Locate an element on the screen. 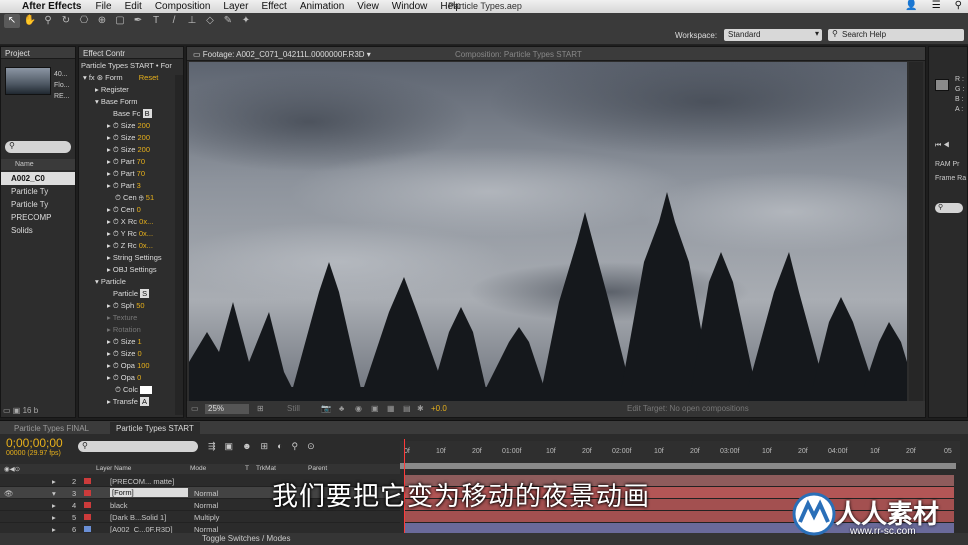 This screenshot has width=968, height=545. project-search-input: ⚲ is located at coordinates (38, 147).